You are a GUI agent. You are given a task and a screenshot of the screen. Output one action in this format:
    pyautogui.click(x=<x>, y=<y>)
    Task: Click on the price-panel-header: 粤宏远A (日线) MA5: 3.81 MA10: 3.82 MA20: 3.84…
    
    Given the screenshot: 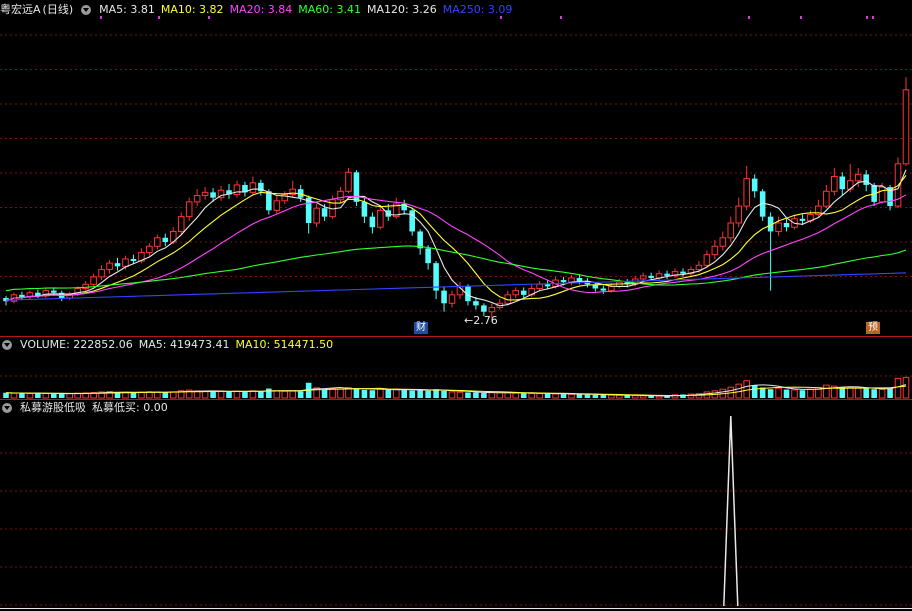 What is the action you would take?
    pyautogui.click(x=256, y=10)
    